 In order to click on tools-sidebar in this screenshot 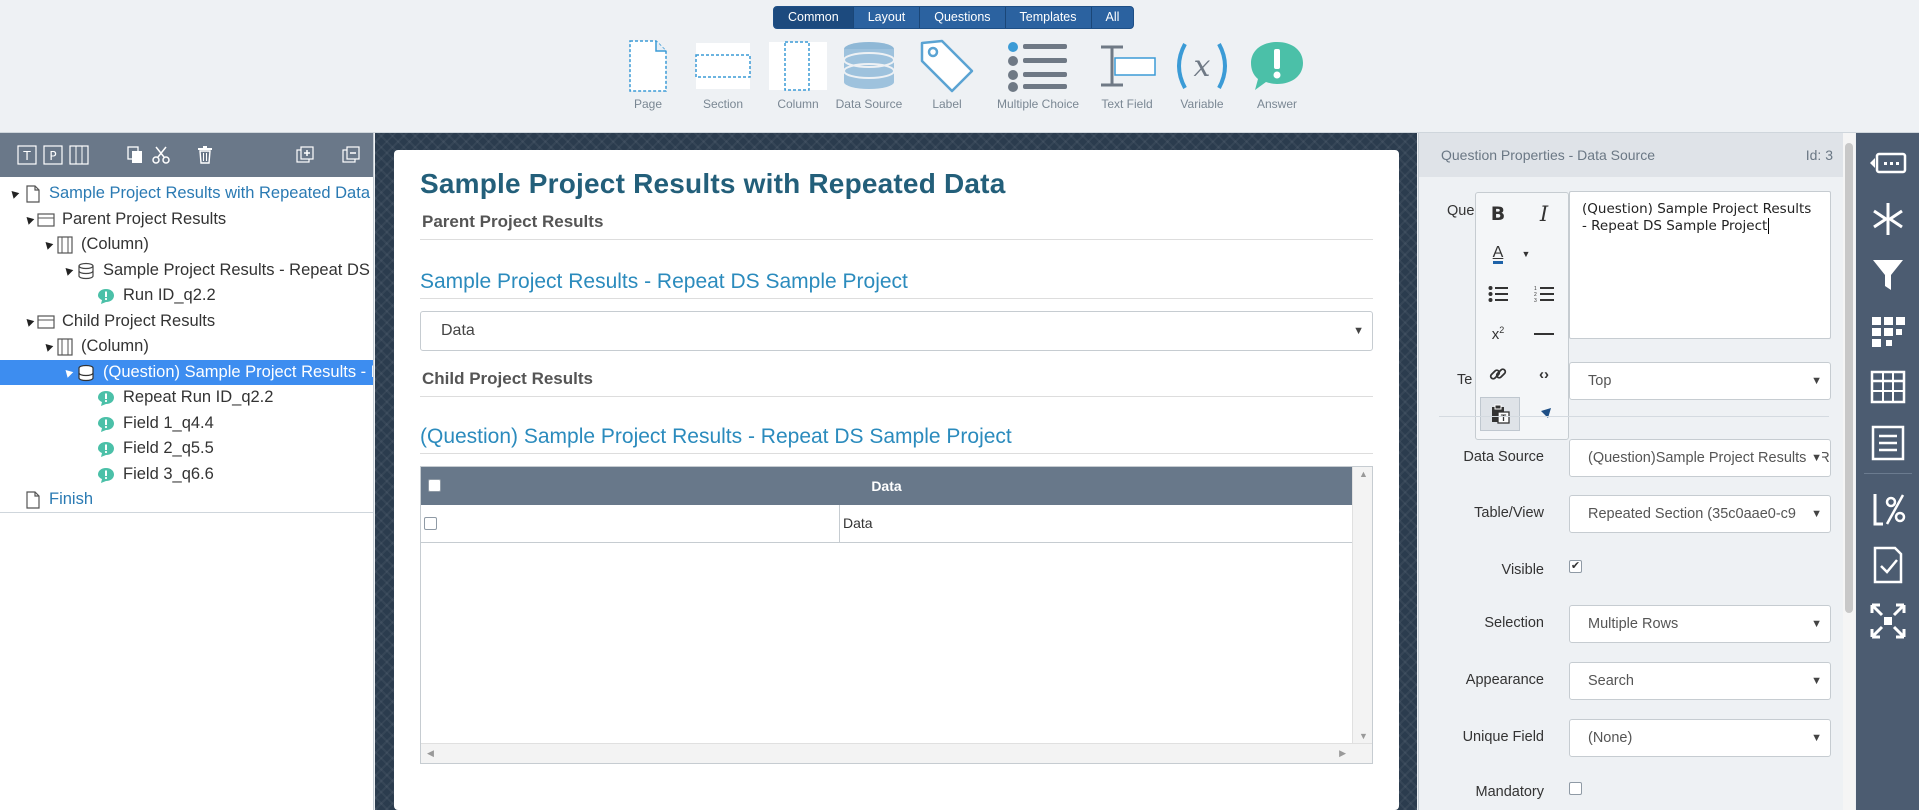, I will do `click(1887, 471)`.